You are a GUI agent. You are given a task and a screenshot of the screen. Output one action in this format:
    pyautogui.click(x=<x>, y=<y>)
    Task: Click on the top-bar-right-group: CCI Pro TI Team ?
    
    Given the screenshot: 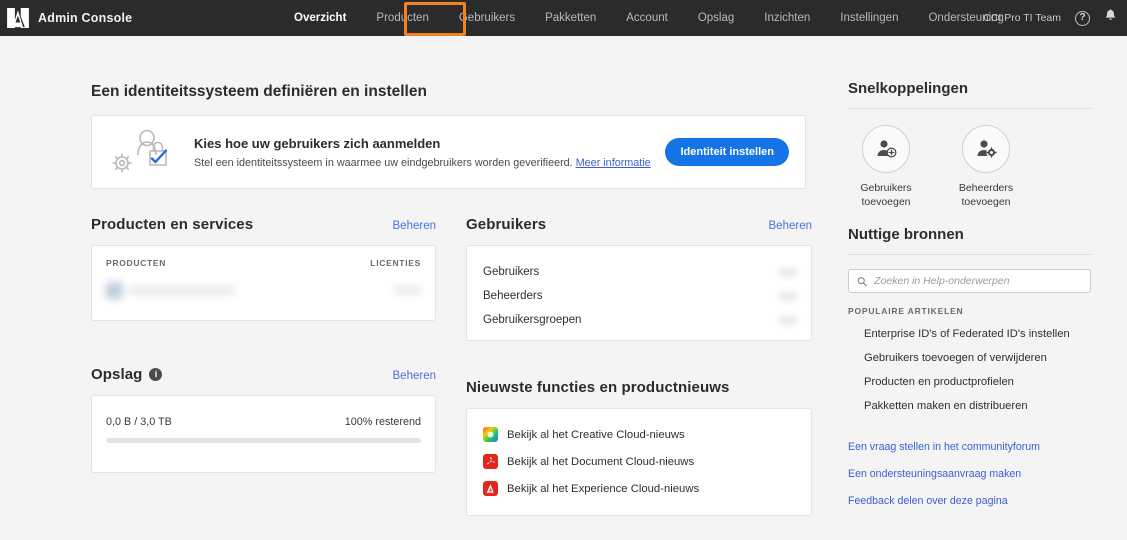 What is the action you would take?
    pyautogui.click(x=1050, y=18)
    